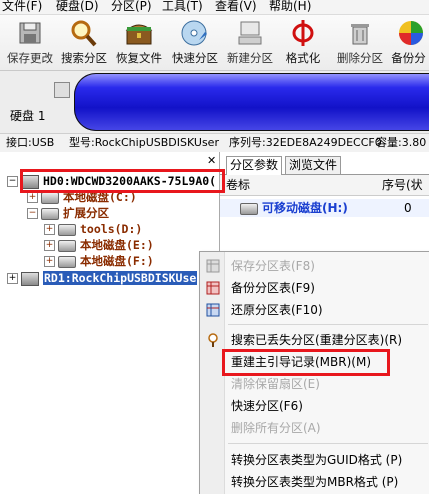 The width and height of the screenshot is (429, 494). What do you see at coordinates (77, 6) in the screenshot?
I see `menu-disk: 硬盘(D)` at bounding box center [77, 6].